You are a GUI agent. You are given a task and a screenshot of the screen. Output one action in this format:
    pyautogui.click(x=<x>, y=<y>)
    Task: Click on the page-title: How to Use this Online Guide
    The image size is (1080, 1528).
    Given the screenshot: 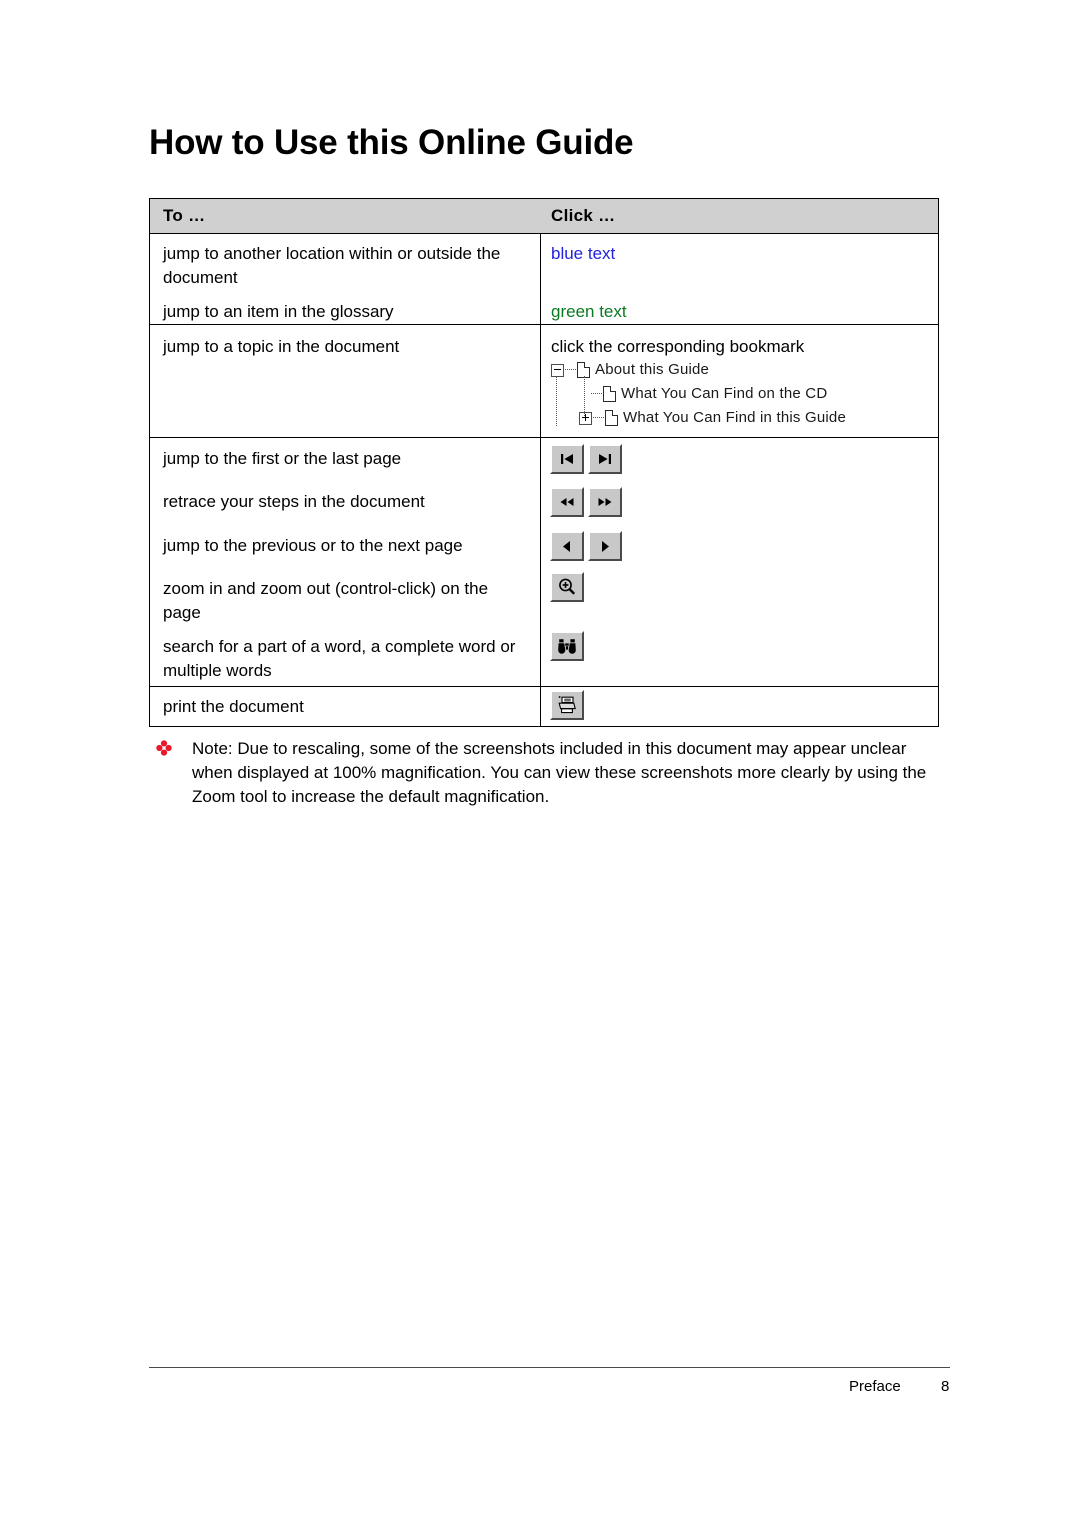 What is the action you would take?
    pyautogui.click(x=391, y=142)
    